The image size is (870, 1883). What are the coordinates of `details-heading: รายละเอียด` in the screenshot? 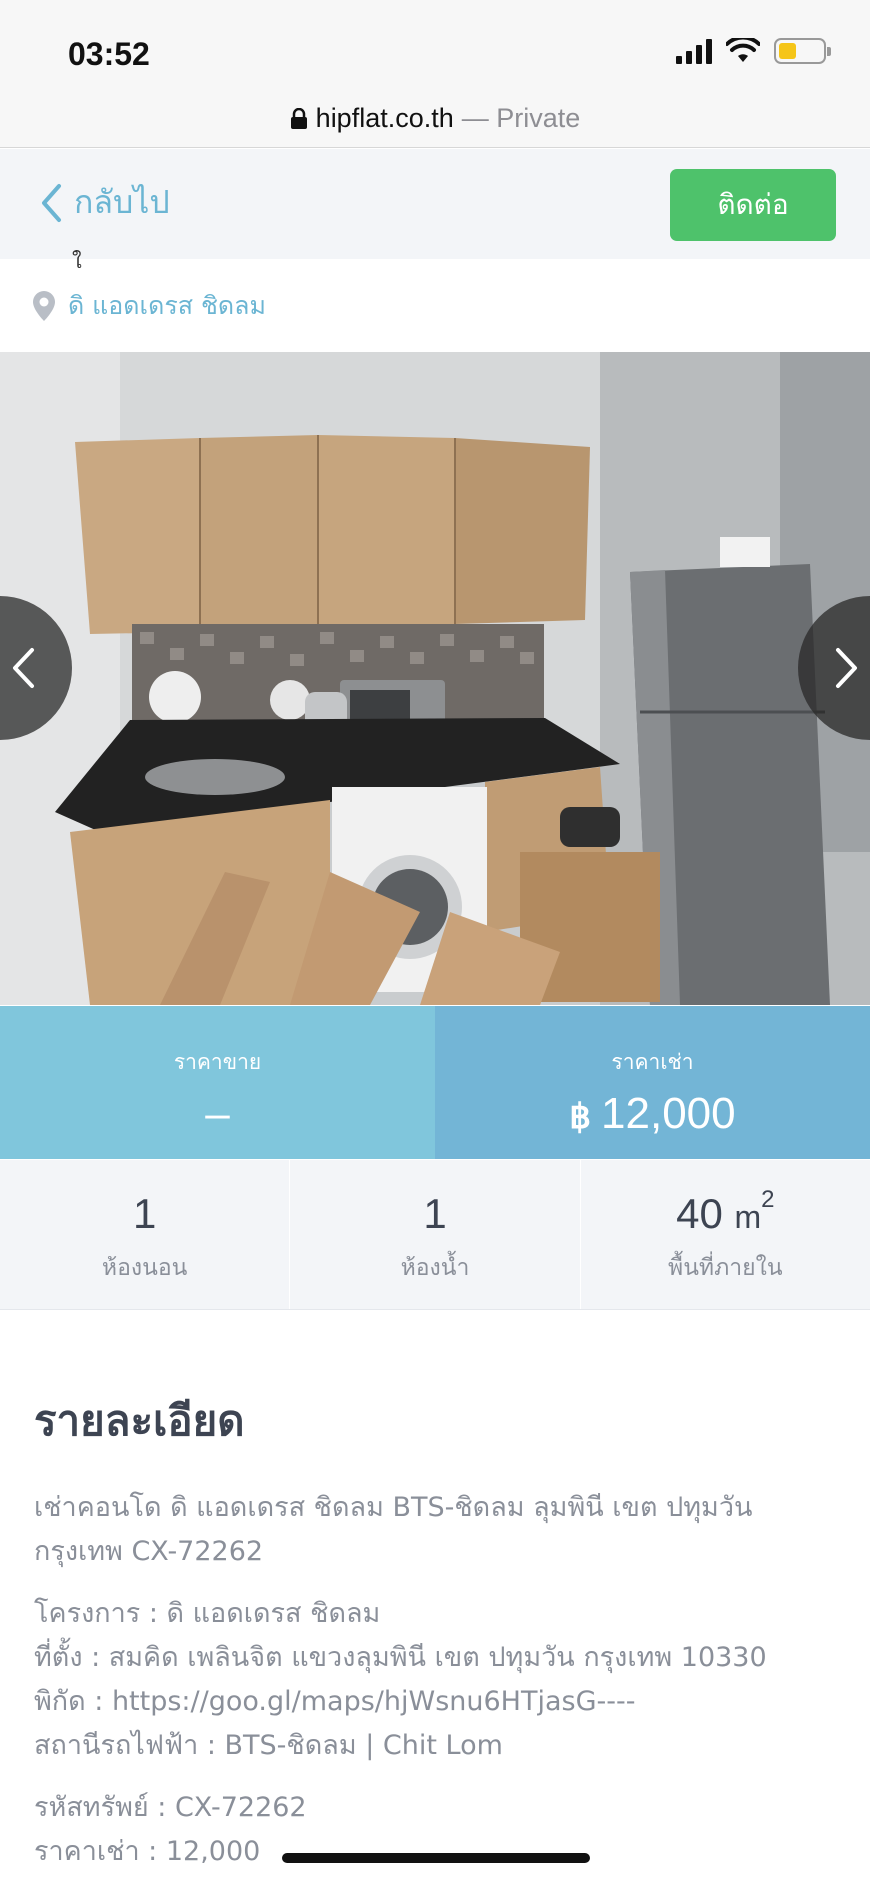 It's located at (139, 1420).